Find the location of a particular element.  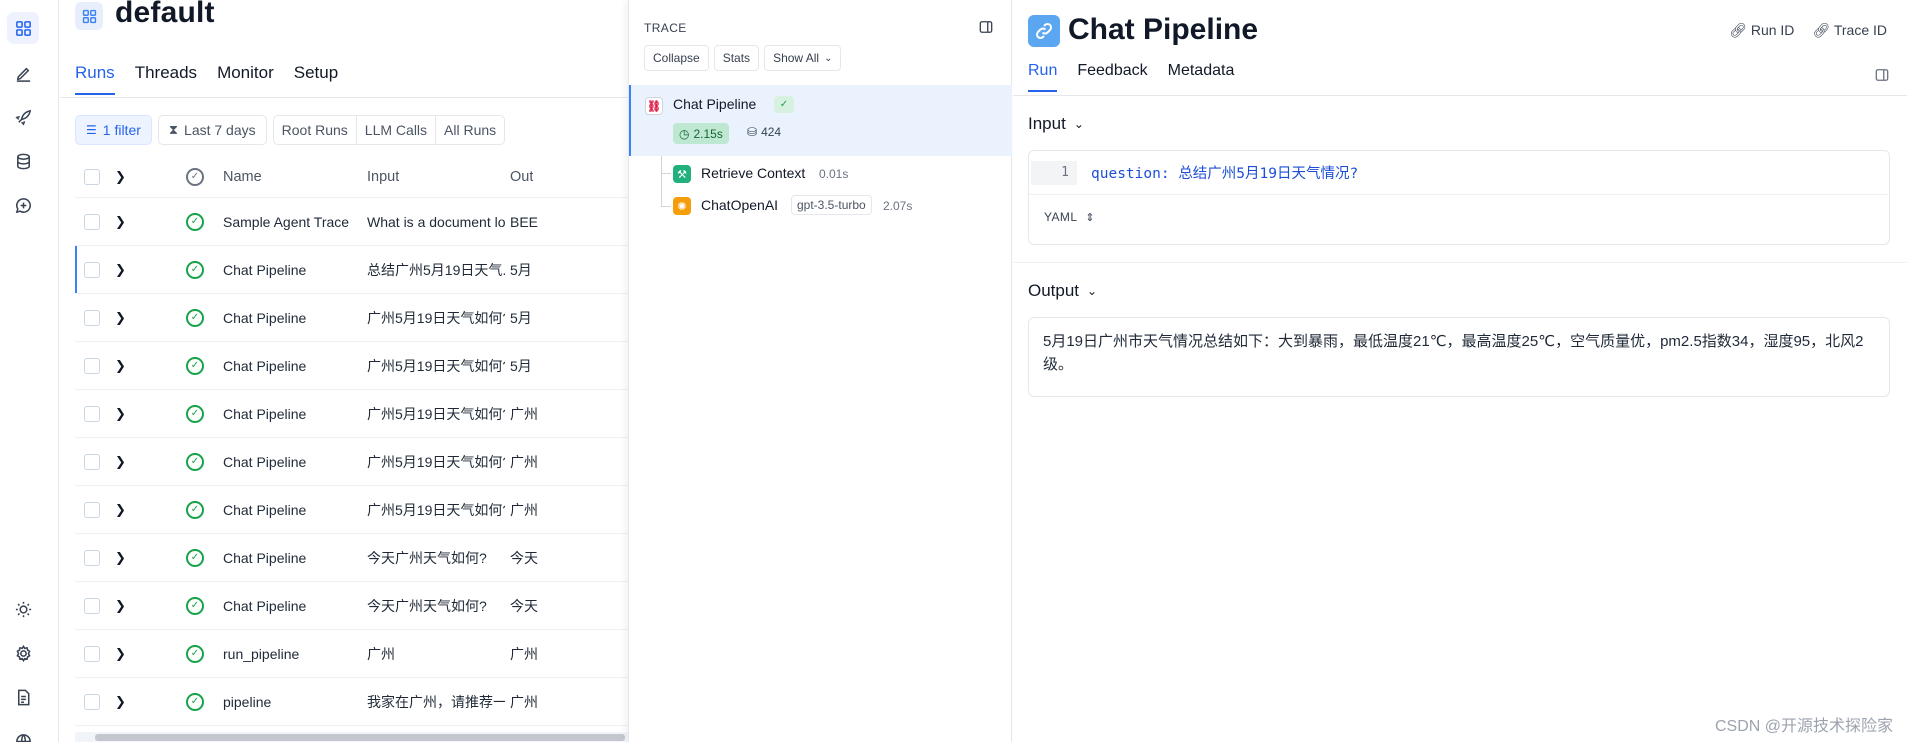

header-input: Input is located at coordinates (383, 176).